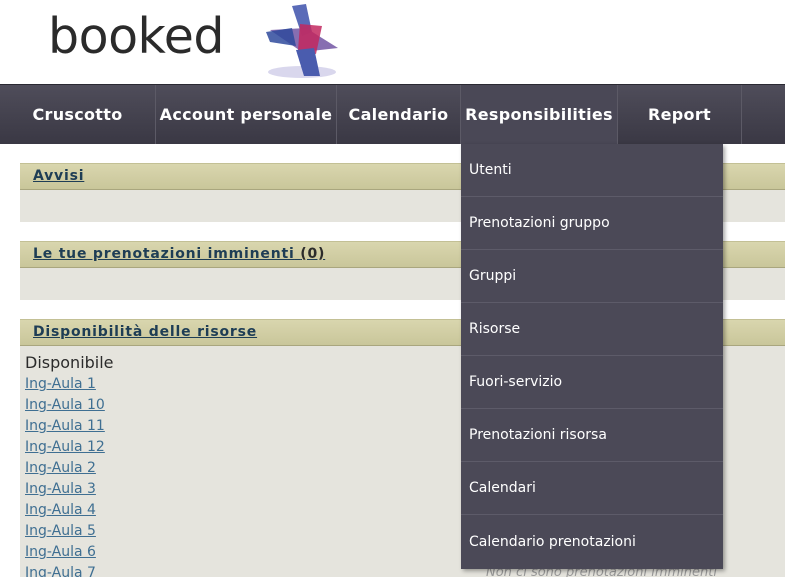 This screenshot has height=577, width=785. What do you see at coordinates (65, 405) in the screenshot?
I see `resource-link: Ing-Aula 10` at bounding box center [65, 405].